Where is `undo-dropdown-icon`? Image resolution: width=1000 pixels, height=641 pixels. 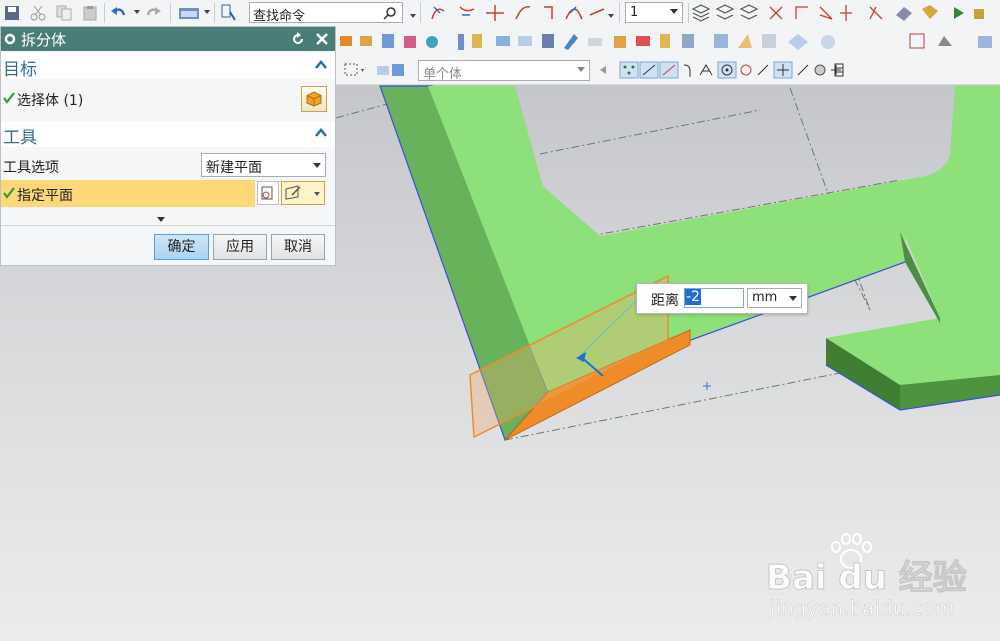
undo-dropdown-icon is located at coordinates (137, 12).